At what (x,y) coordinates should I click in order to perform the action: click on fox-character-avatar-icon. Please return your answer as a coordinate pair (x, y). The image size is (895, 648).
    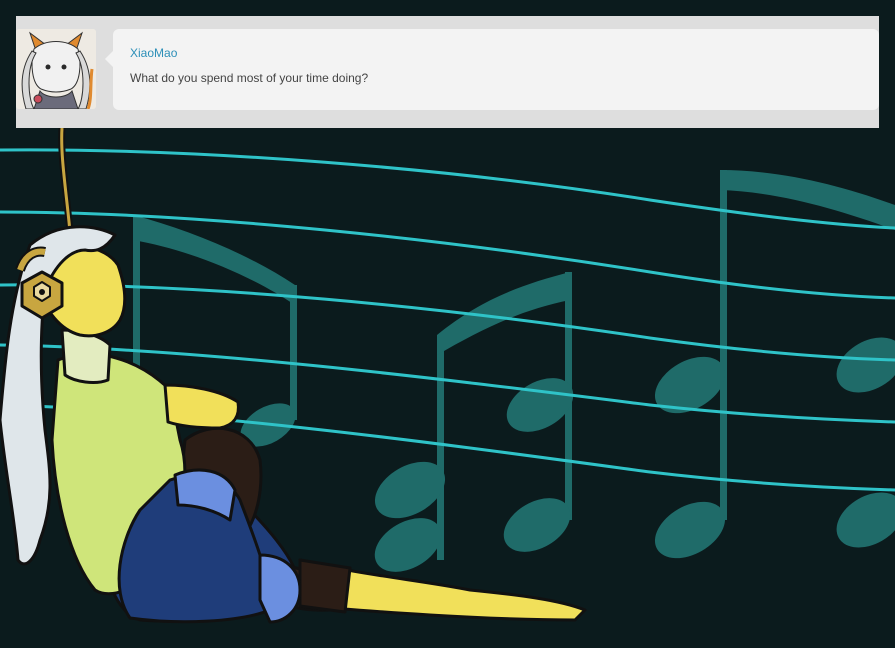
    Looking at the image, I should click on (56, 69).